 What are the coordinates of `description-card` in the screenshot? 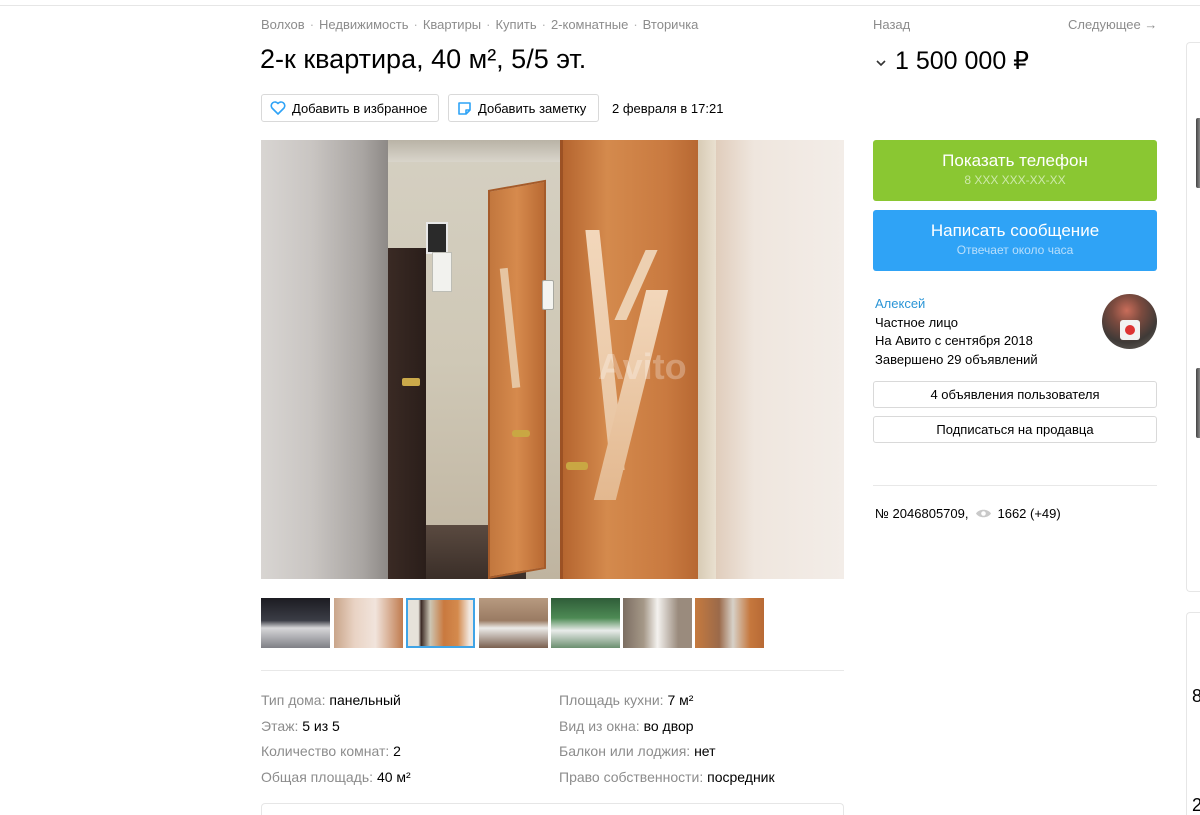 It's located at (552, 809).